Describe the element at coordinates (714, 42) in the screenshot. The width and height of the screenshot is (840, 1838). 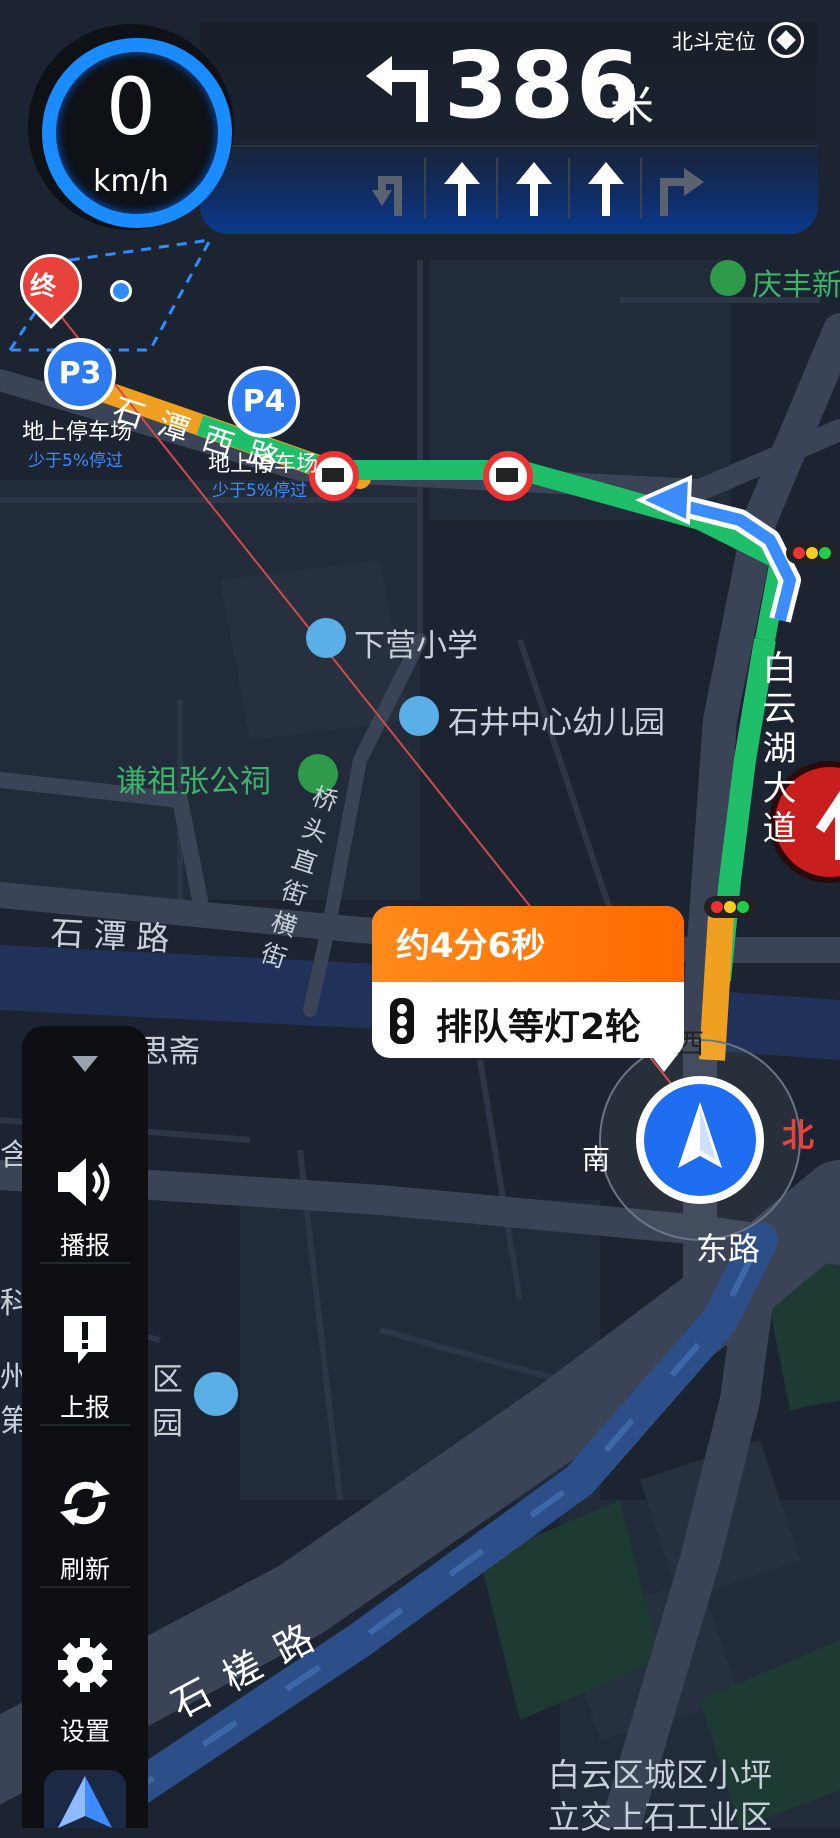
I see `positioning-label: 北斗定位` at that location.